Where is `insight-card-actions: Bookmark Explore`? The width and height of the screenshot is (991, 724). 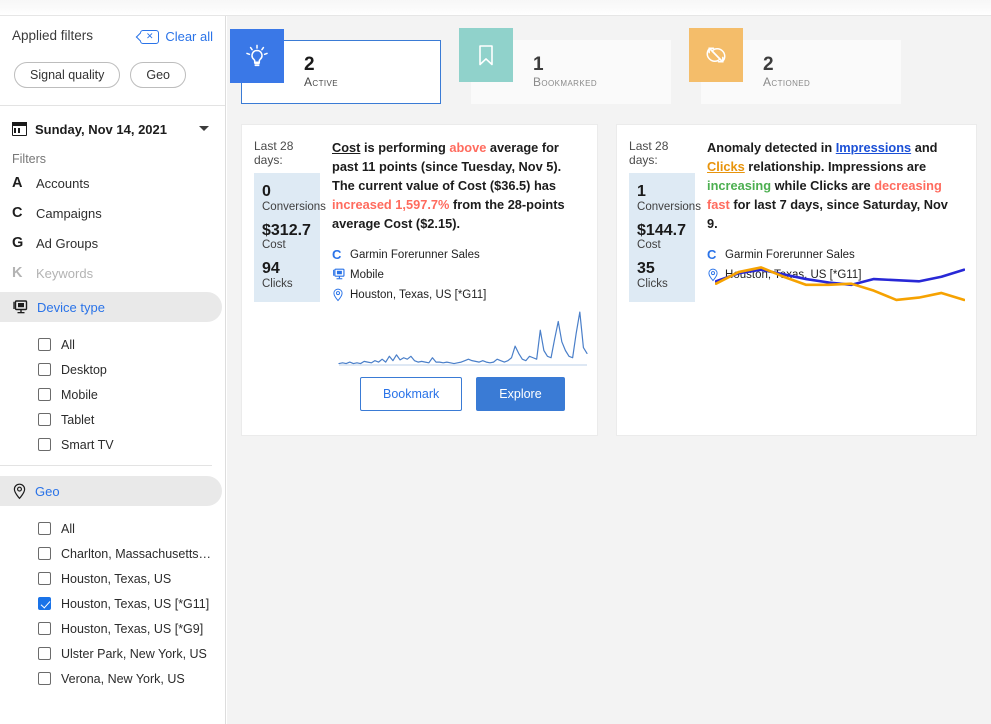
insight-card-actions: Bookmark Explore is located at coordinates (462, 394).